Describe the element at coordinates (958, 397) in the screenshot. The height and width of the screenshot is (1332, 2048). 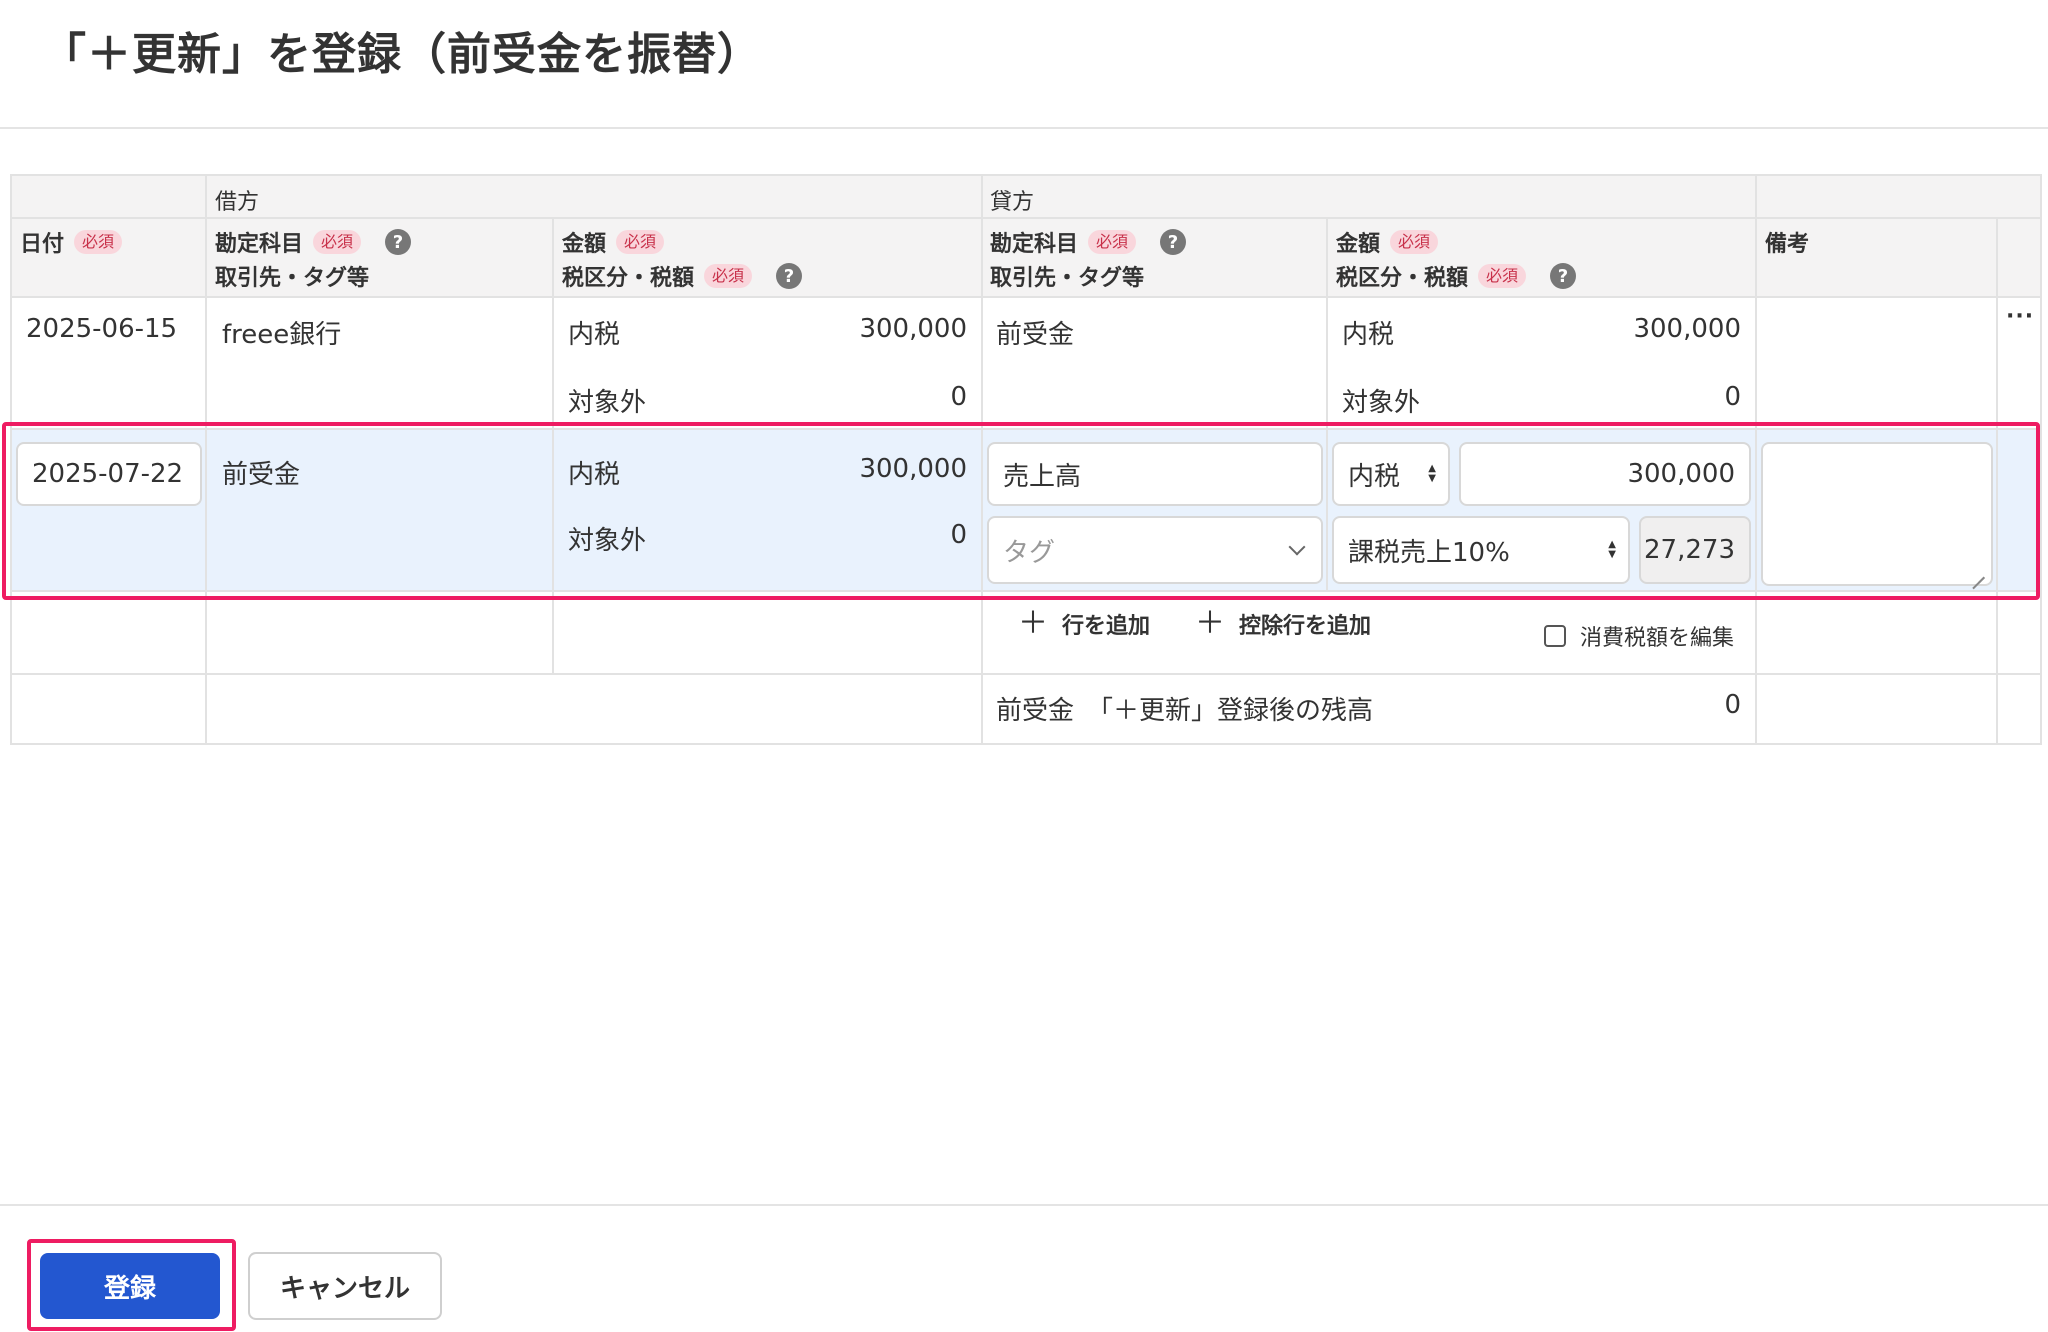
I see `row1-debit-tax-amount: 0` at that location.